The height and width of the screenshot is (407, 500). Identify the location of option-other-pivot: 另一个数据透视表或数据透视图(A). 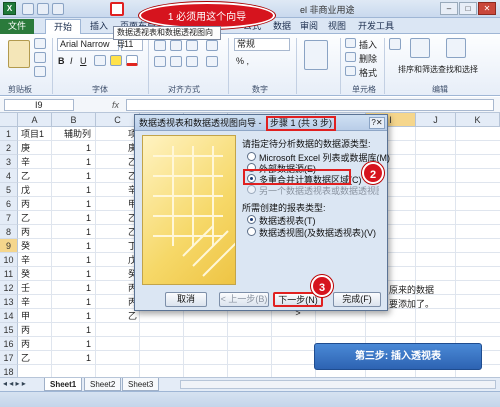
(319, 190).